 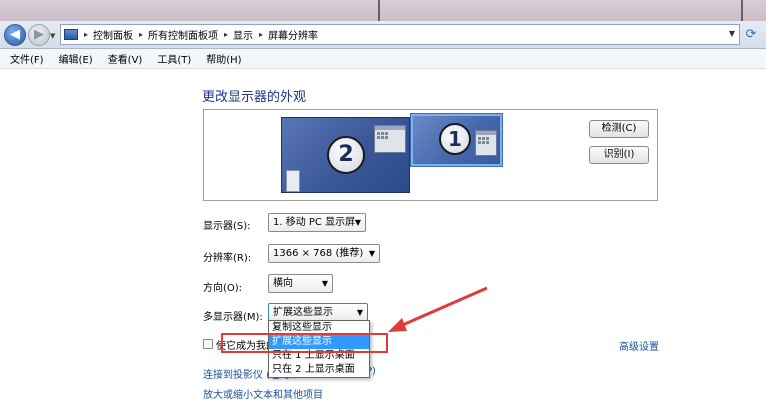 I want to click on annotation-arrow-icon, so click(x=438, y=309).